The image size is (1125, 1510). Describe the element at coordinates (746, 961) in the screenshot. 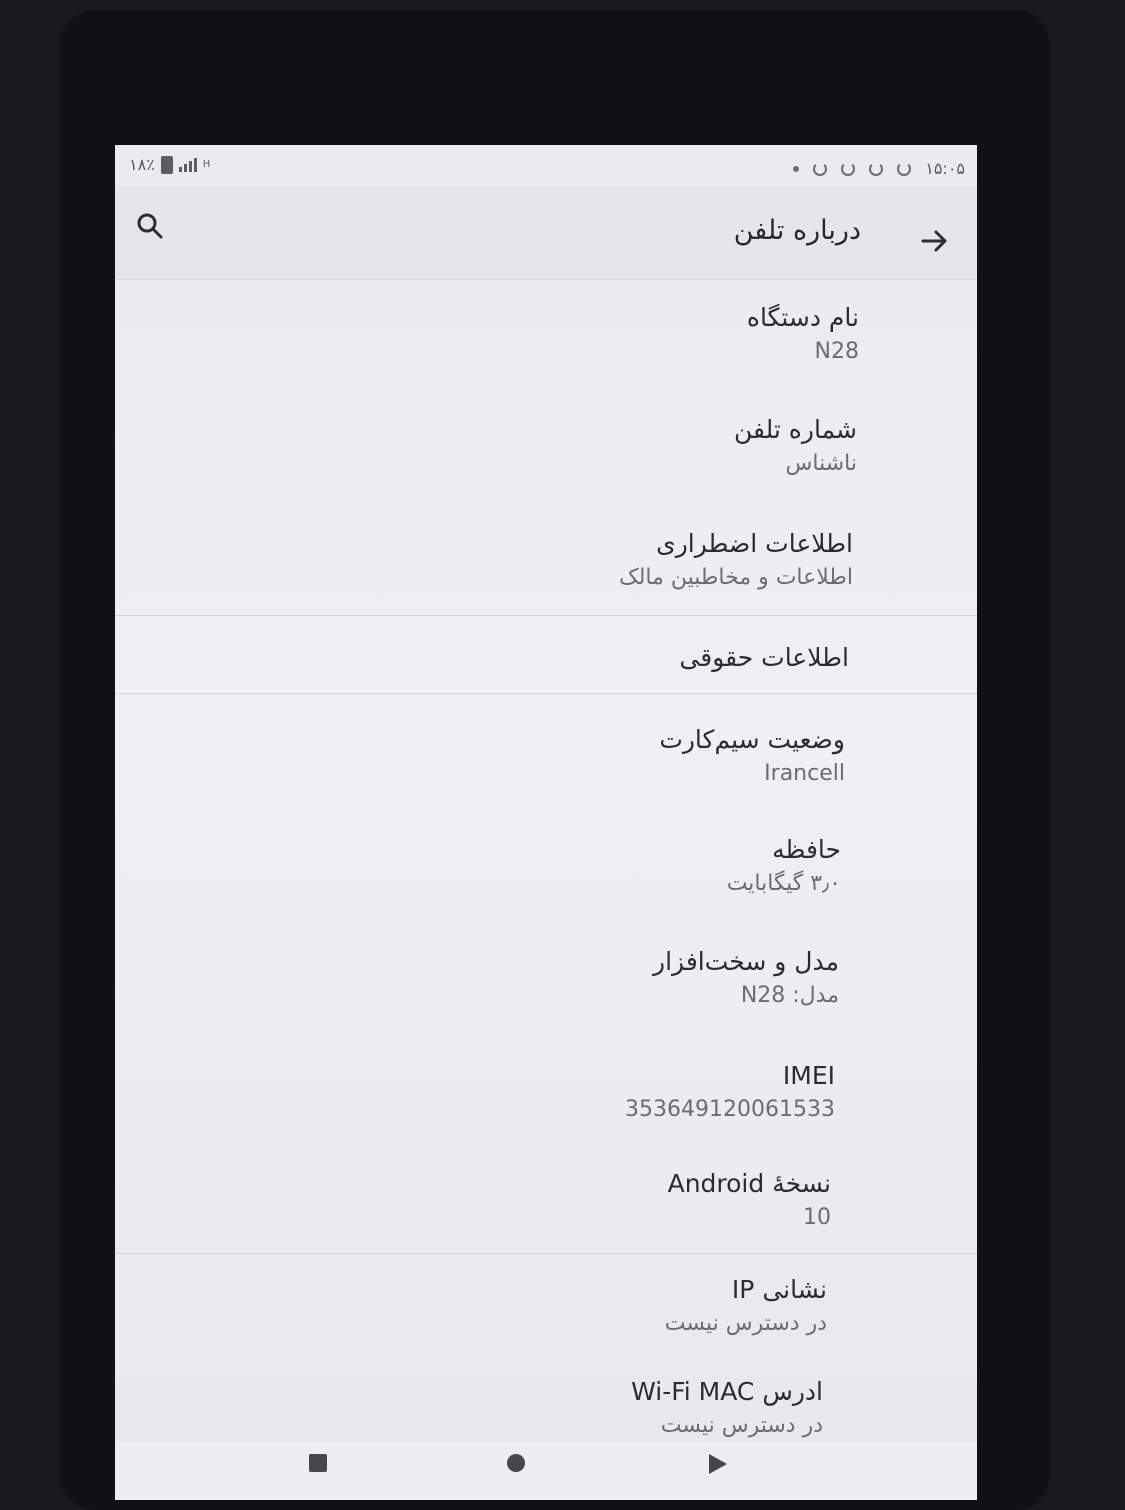

I see `item-label: مدل و سخت‌افزار` at that location.